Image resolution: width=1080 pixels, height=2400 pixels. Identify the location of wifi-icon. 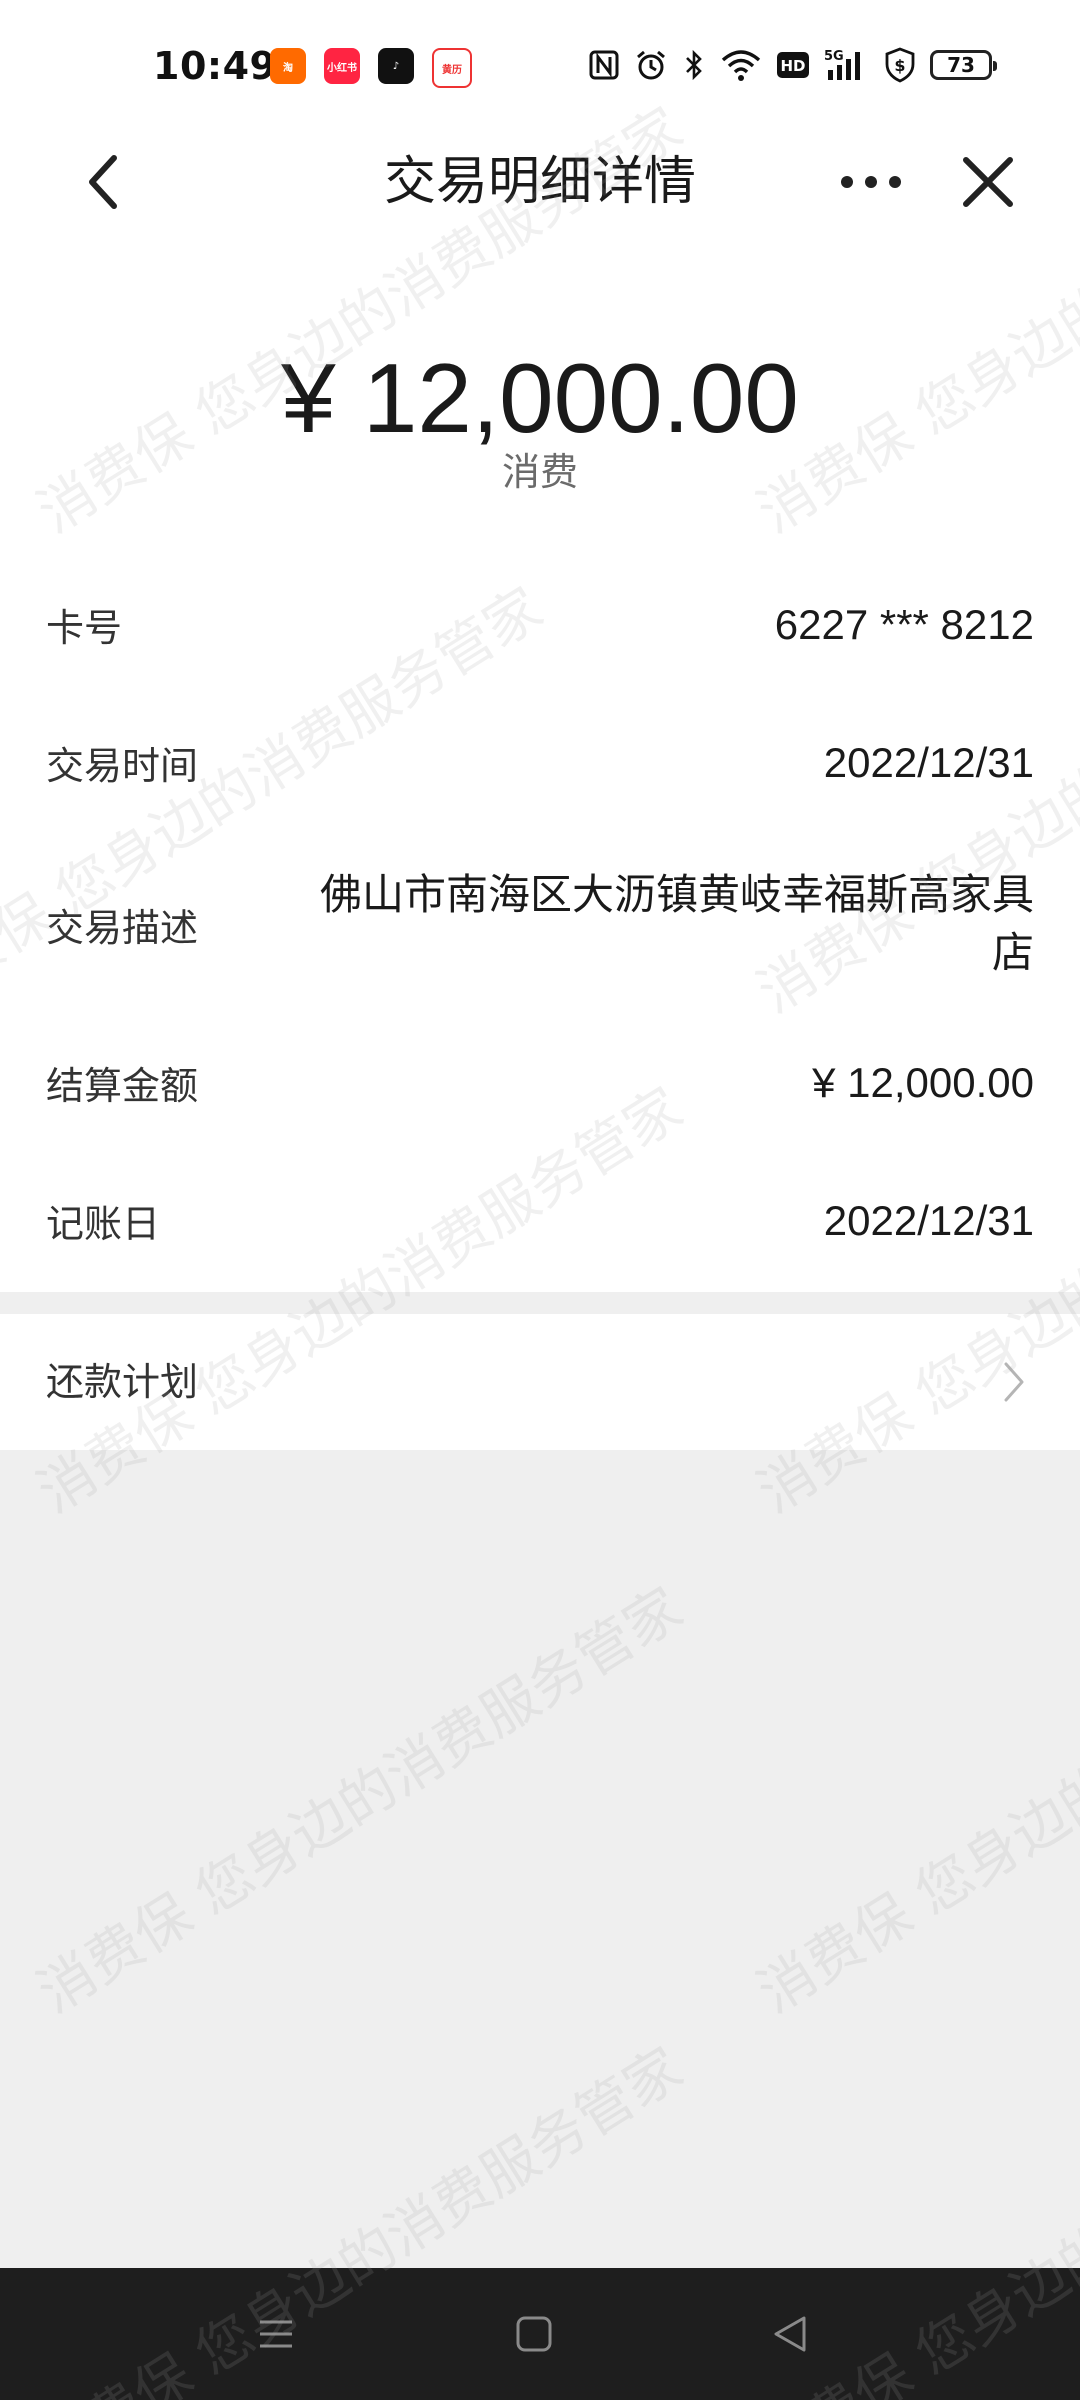
(741, 65).